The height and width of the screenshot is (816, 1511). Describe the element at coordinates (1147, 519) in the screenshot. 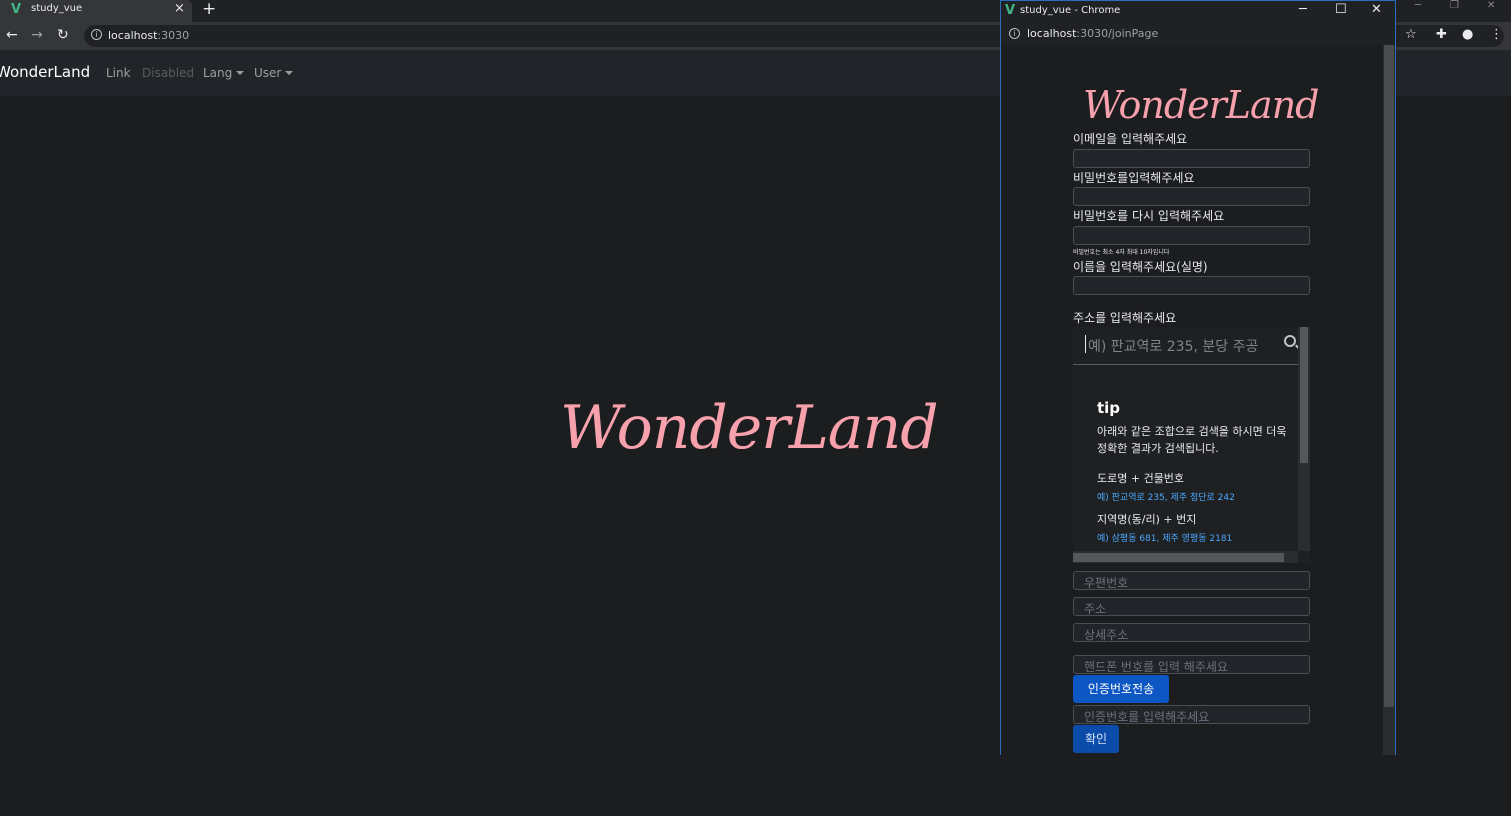

I see `tip-lot-heading: 지역명(동/리) + 번지` at that location.